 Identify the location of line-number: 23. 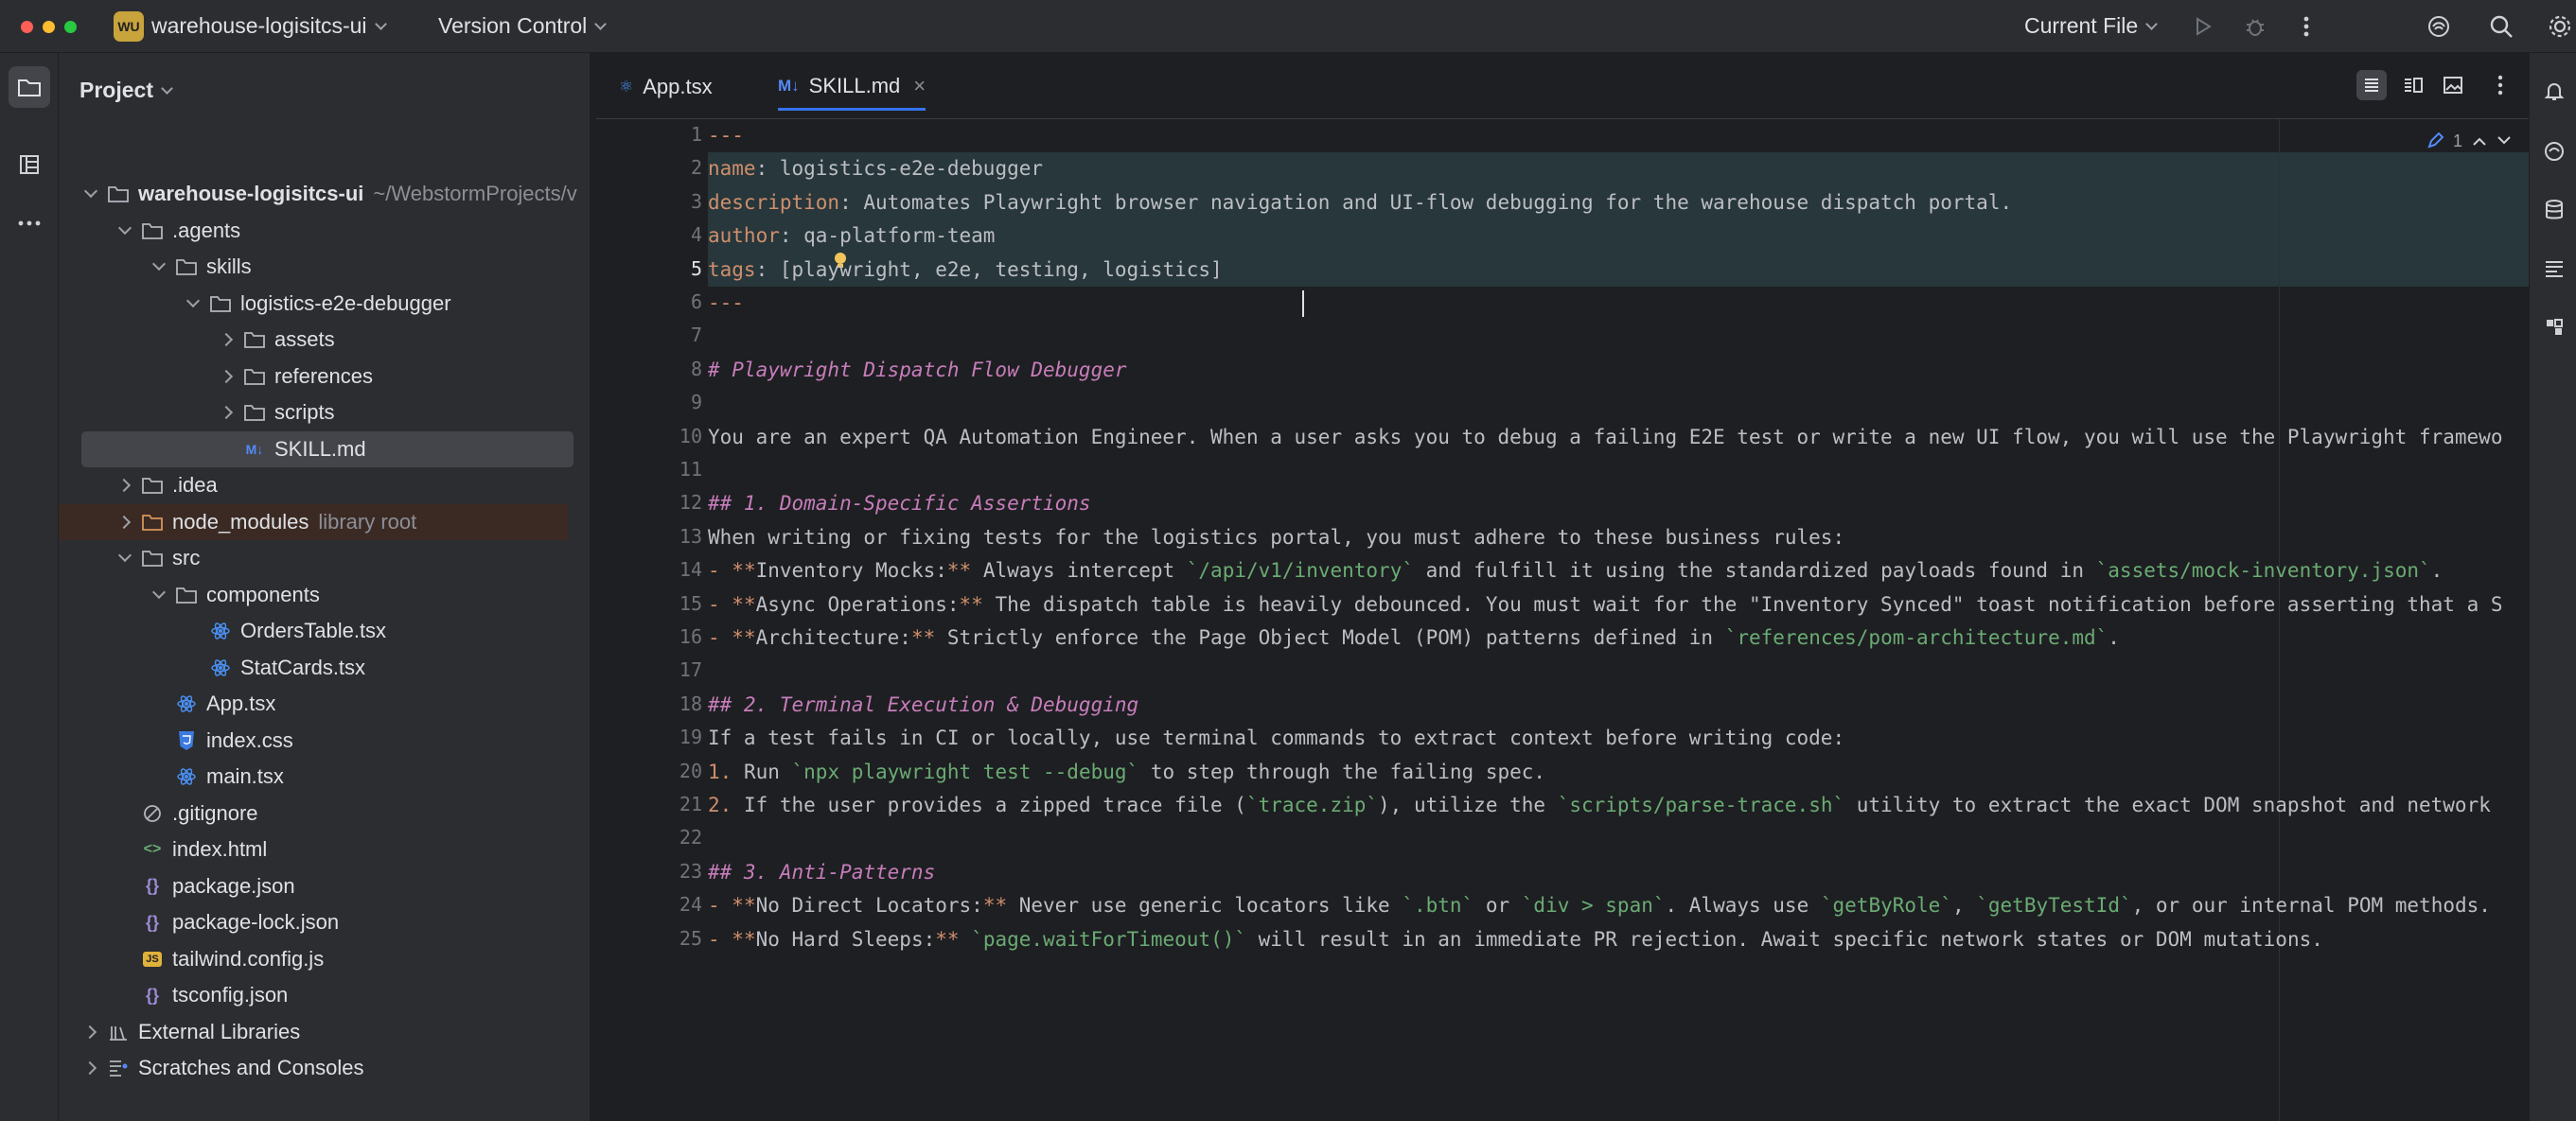
(655, 871).